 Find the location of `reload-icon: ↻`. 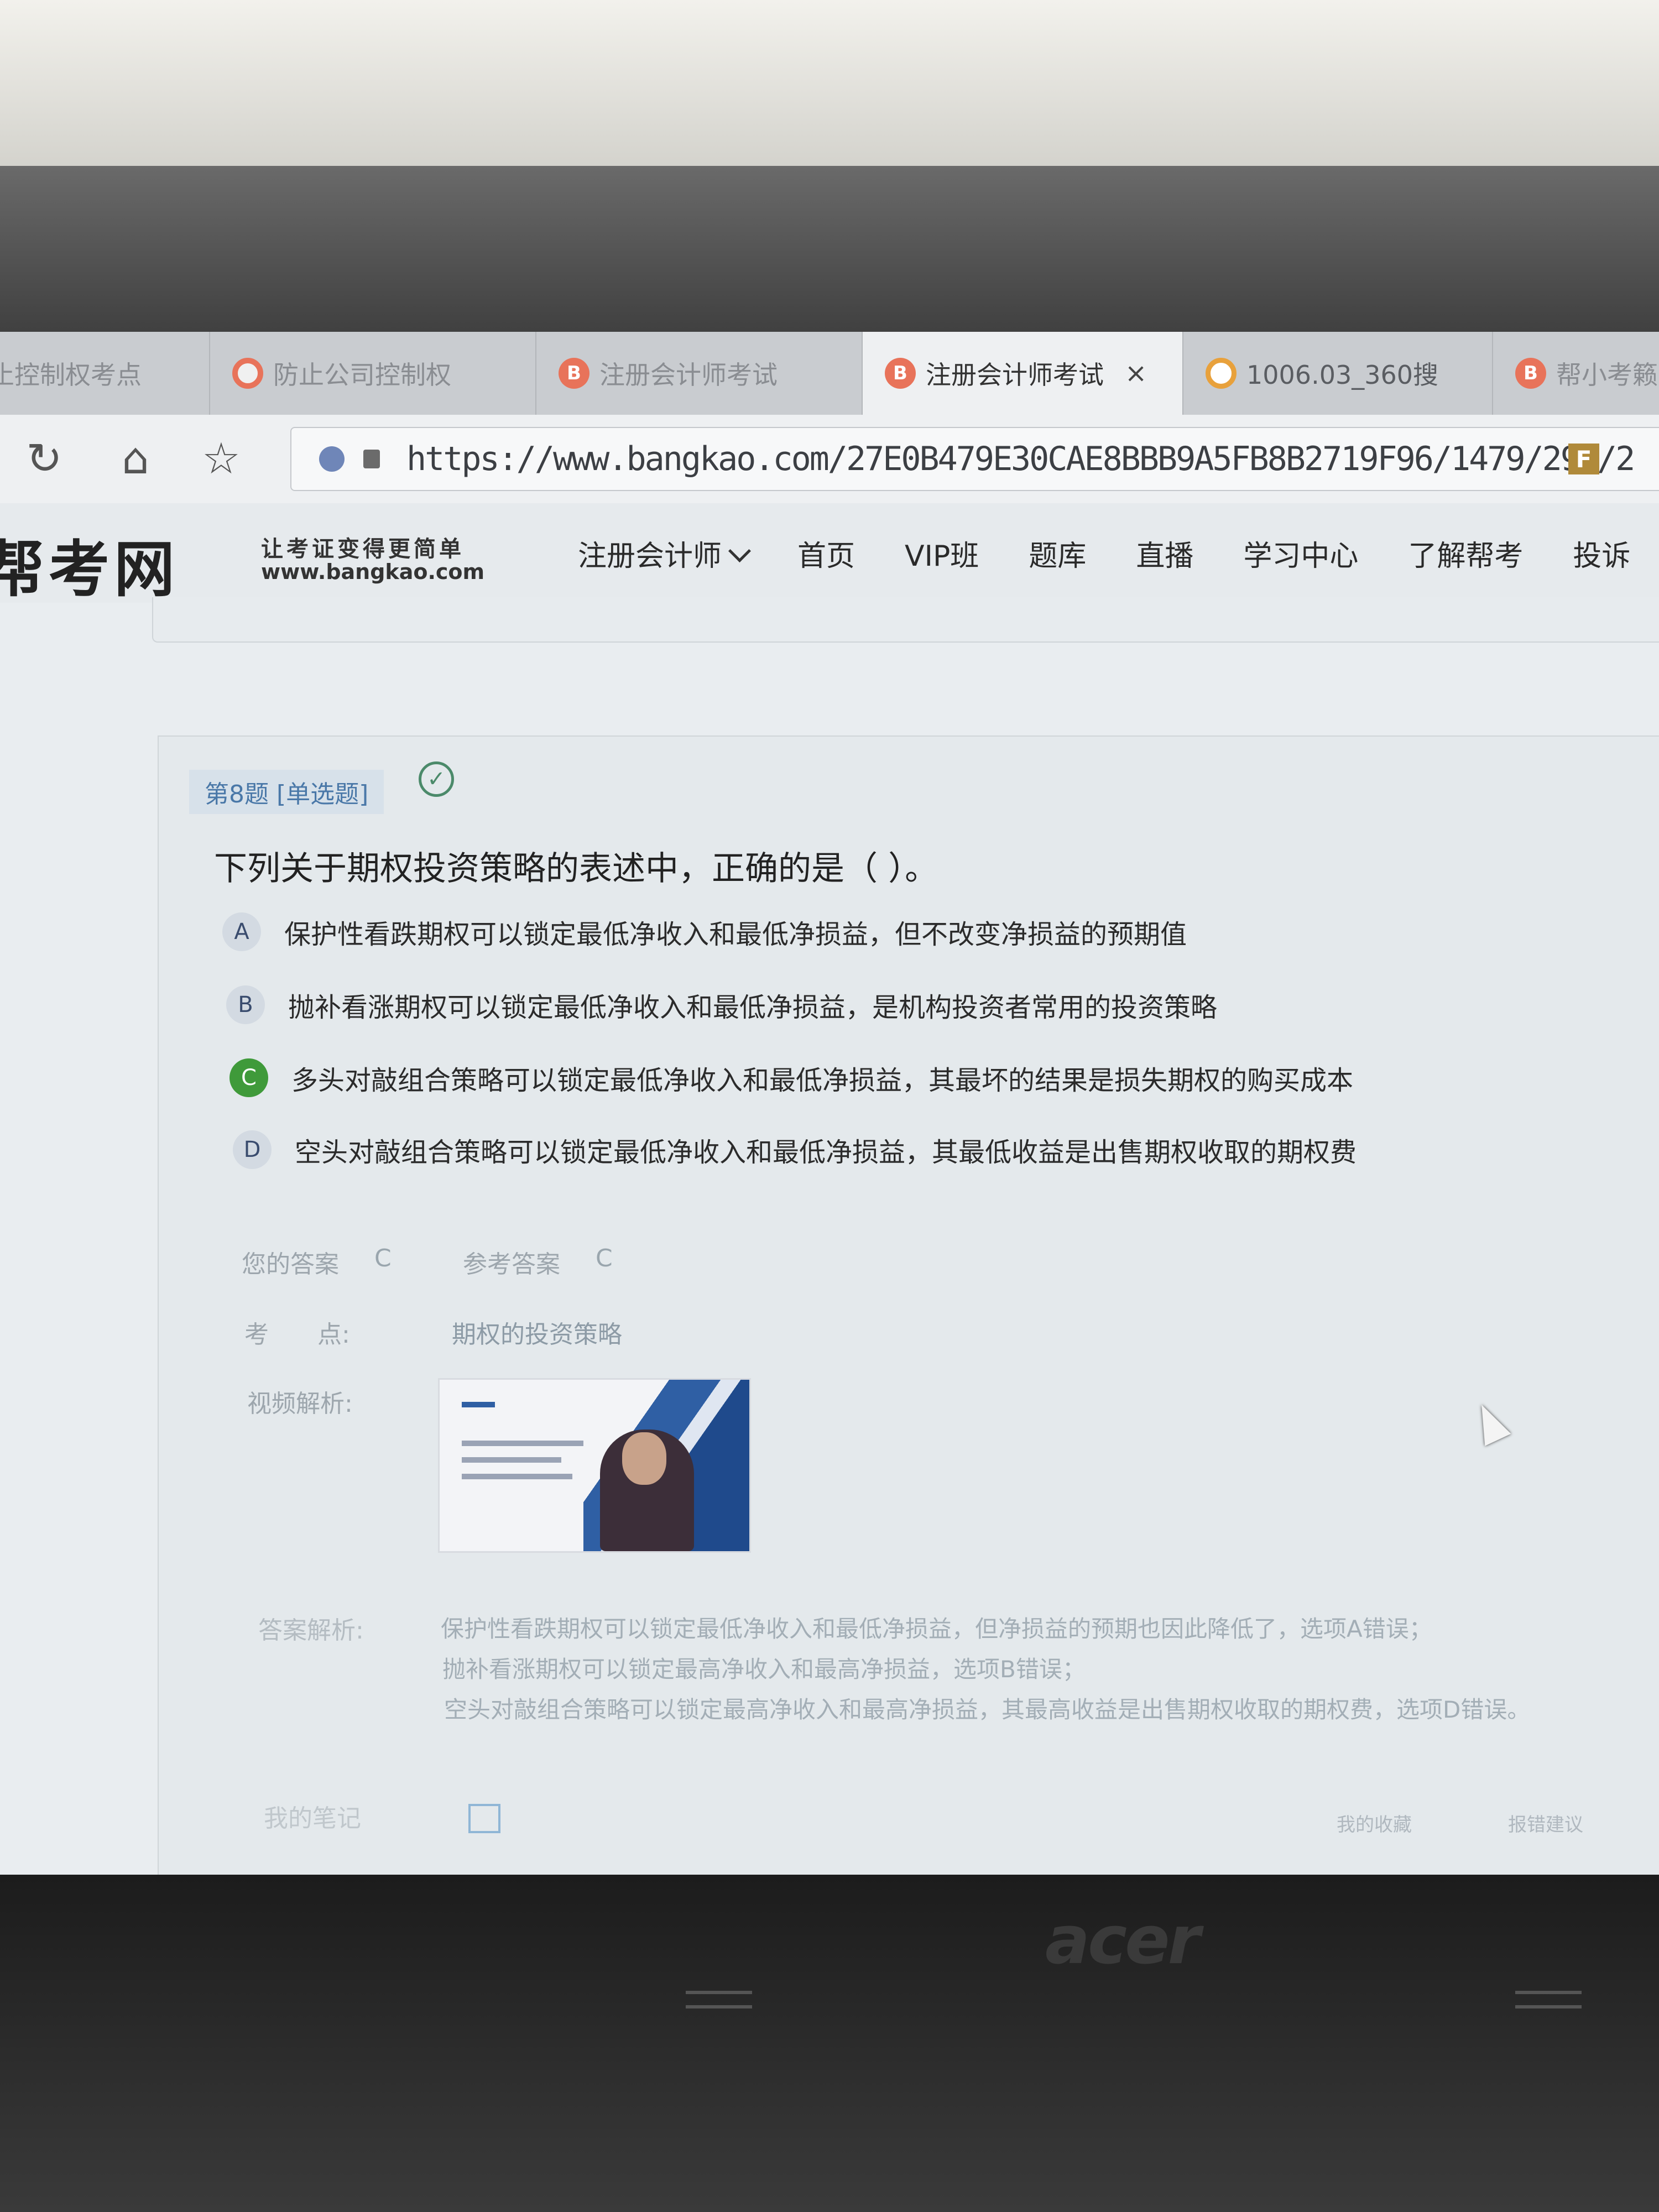

reload-icon: ↻ is located at coordinates (44, 459).